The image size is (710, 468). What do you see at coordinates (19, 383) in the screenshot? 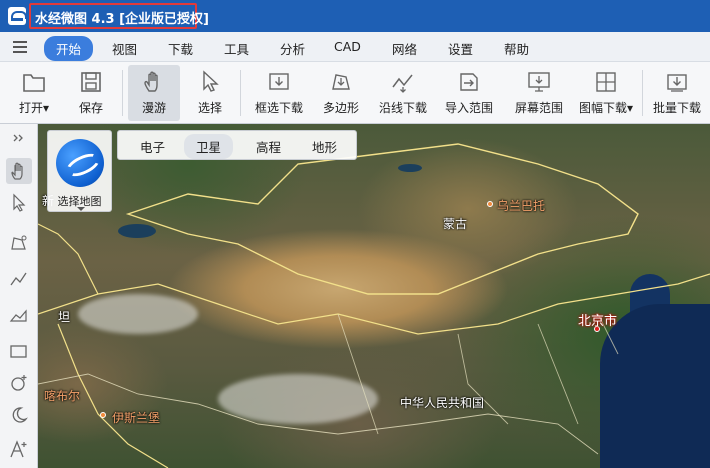
I see `draw-circle-icon` at bounding box center [19, 383].